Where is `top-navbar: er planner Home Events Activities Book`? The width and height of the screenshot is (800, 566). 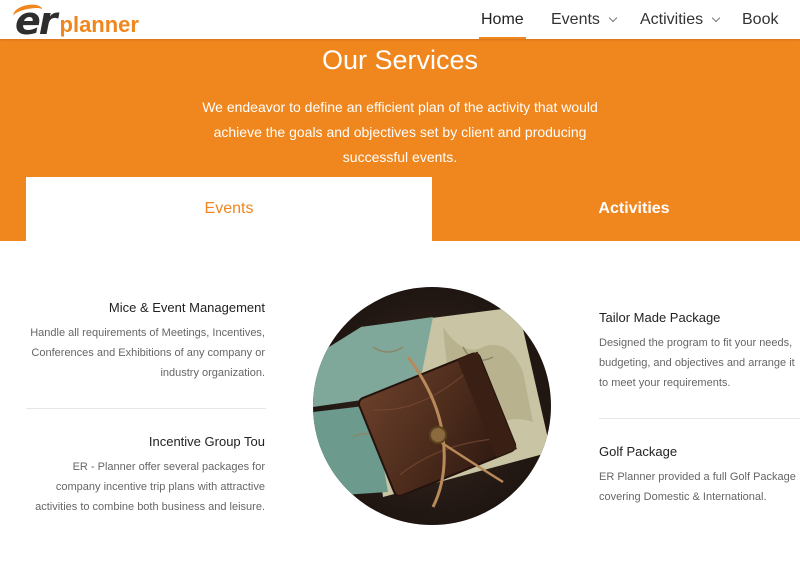 top-navbar: er planner Home Events Activities Book is located at coordinates (400, 20).